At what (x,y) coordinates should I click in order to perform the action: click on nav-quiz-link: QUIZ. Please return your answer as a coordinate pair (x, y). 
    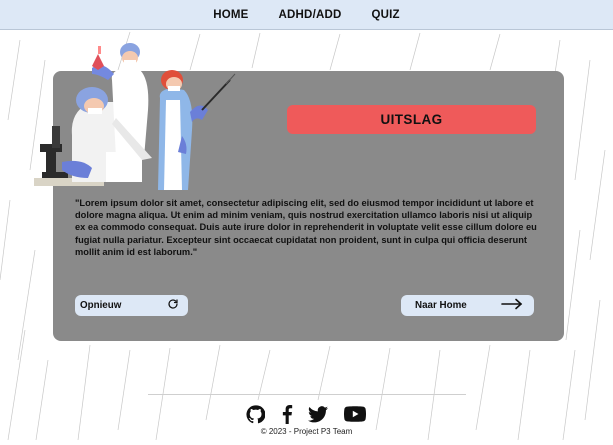
    Looking at the image, I should click on (385, 15).